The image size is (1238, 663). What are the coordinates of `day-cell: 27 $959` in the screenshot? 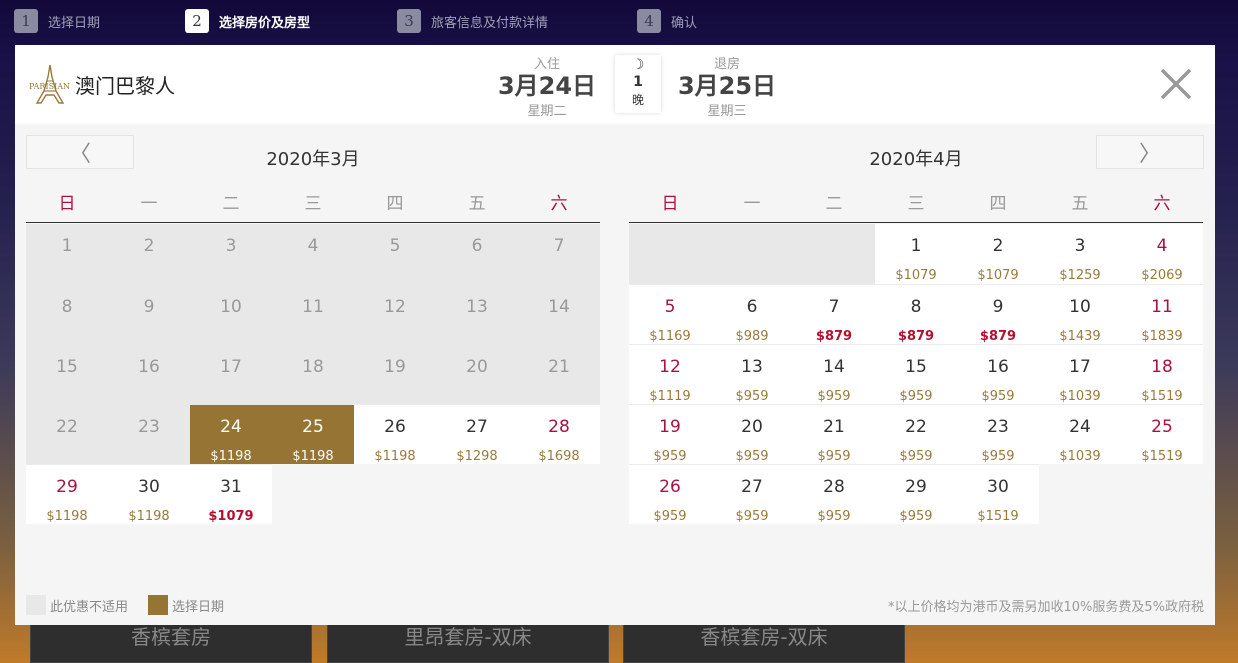 It's located at (752, 494).